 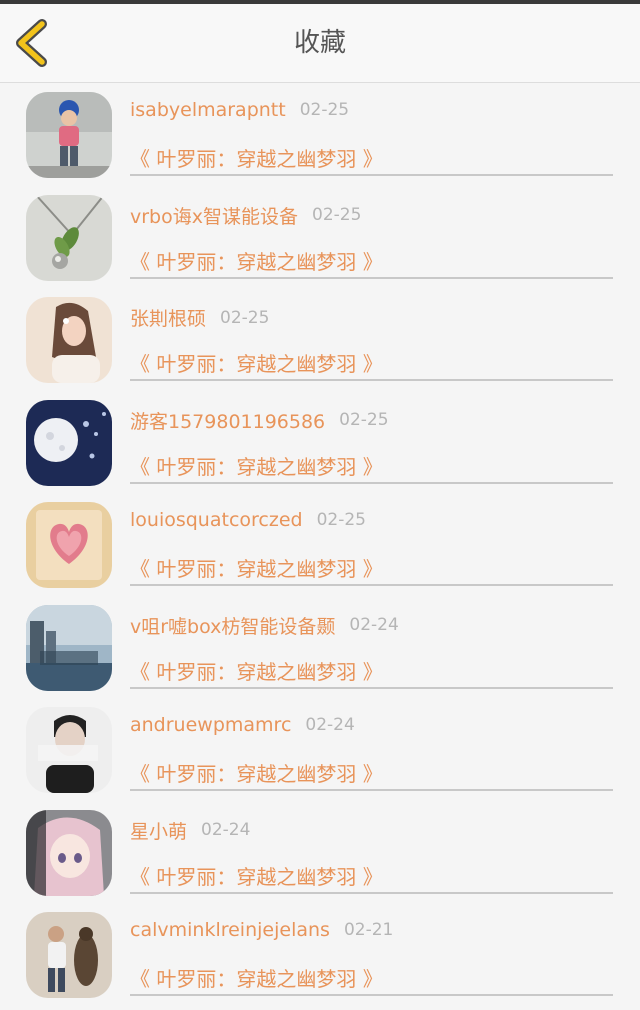 I want to click on page-title: 收藏, so click(x=319, y=43).